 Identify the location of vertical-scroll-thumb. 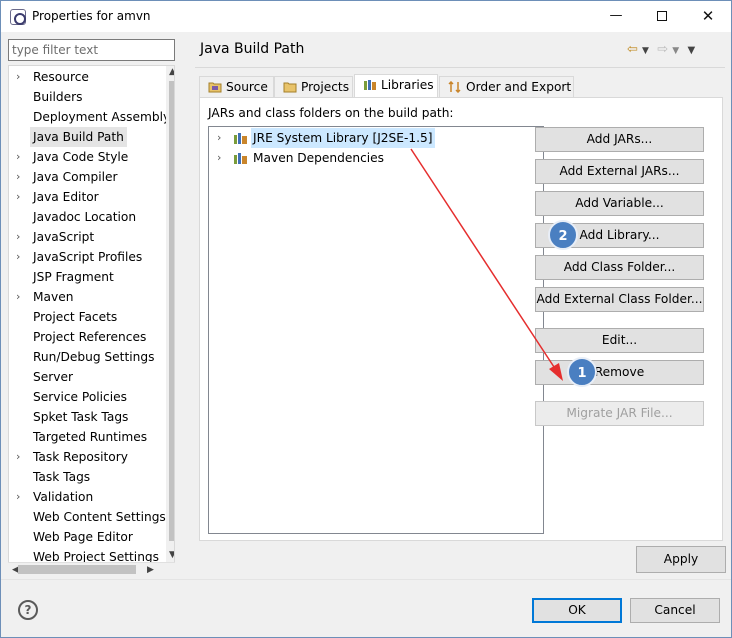
(171, 311).